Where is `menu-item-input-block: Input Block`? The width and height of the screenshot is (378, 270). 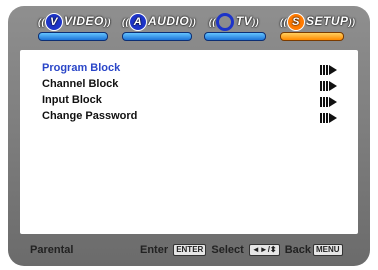
menu-item-input-block: Input Block is located at coordinates (72, 102).